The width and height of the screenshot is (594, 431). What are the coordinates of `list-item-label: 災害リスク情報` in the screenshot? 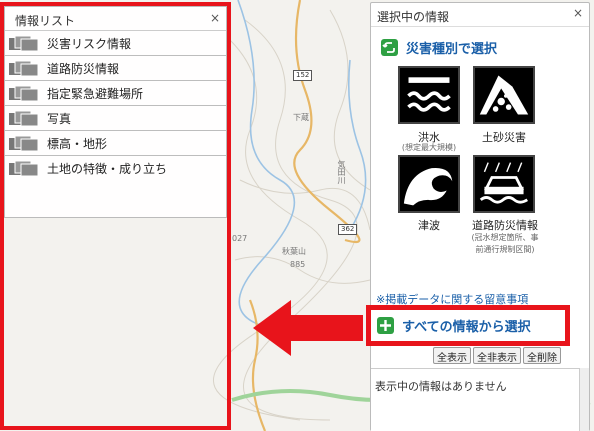 It's located at (89, 43).